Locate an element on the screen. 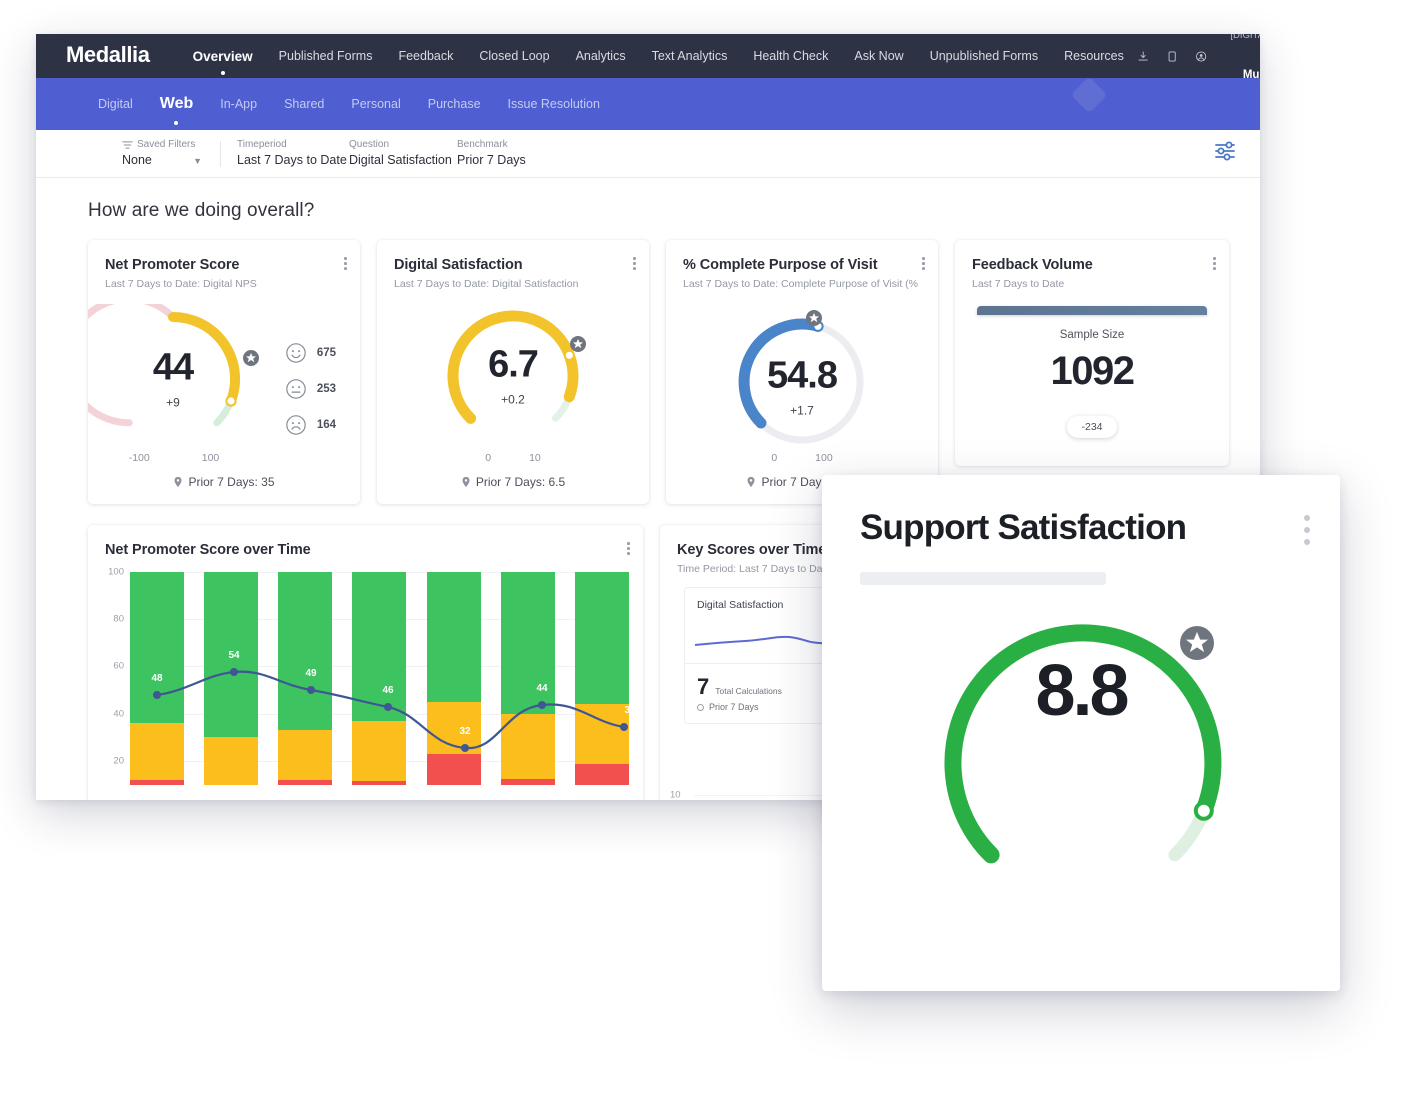  download-icon is located at coordinates (1143, 56).